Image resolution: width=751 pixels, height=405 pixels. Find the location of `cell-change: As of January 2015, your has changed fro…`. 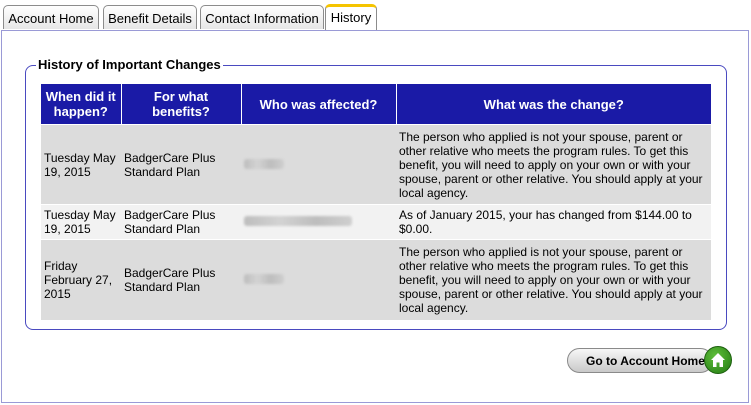

cell-change: As of January 2015, your has changed fro… is located at coordinates (553, 222).